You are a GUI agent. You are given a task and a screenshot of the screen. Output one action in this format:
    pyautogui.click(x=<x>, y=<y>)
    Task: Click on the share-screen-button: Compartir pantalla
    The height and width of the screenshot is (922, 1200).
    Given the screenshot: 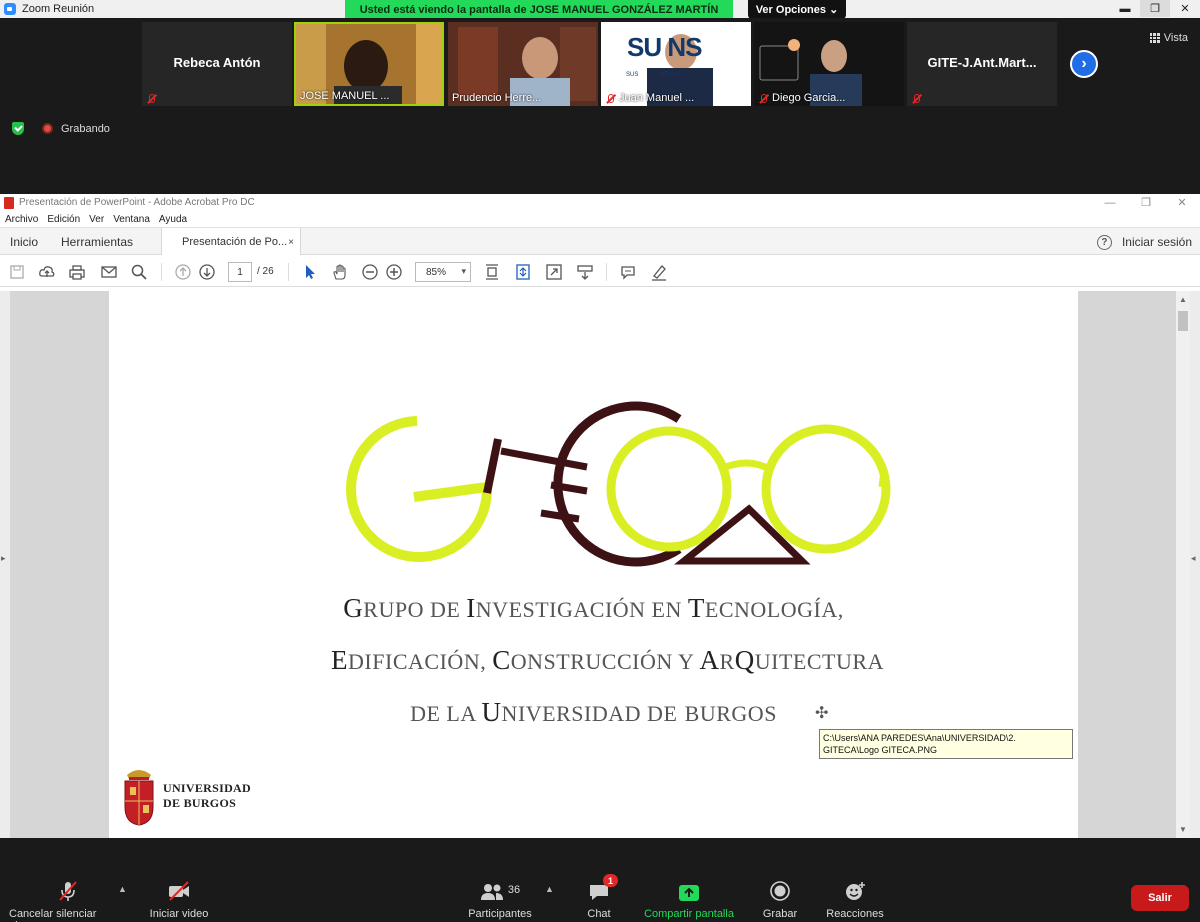 What is the action you would take?
    pyautogui.click(x=689, y=900)
    